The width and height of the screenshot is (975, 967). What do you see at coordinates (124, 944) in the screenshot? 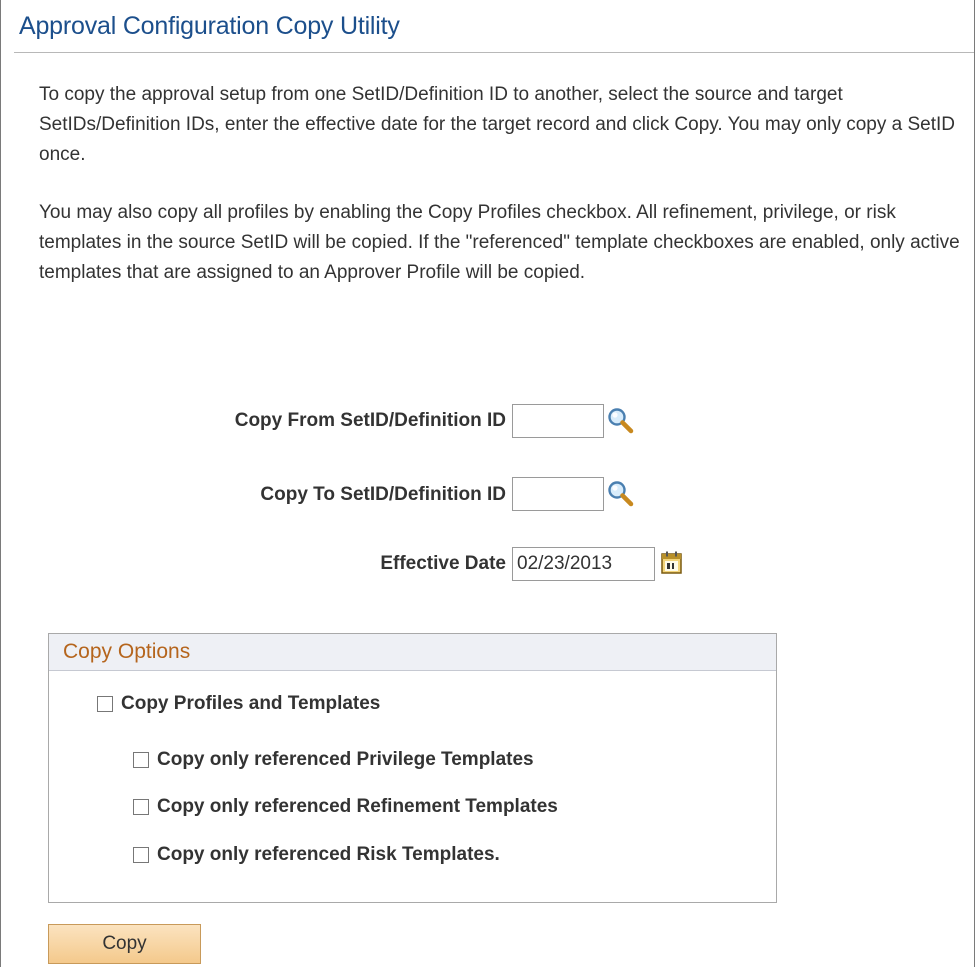
I see `copy-button: Copy` at bounding box center [124, 944].